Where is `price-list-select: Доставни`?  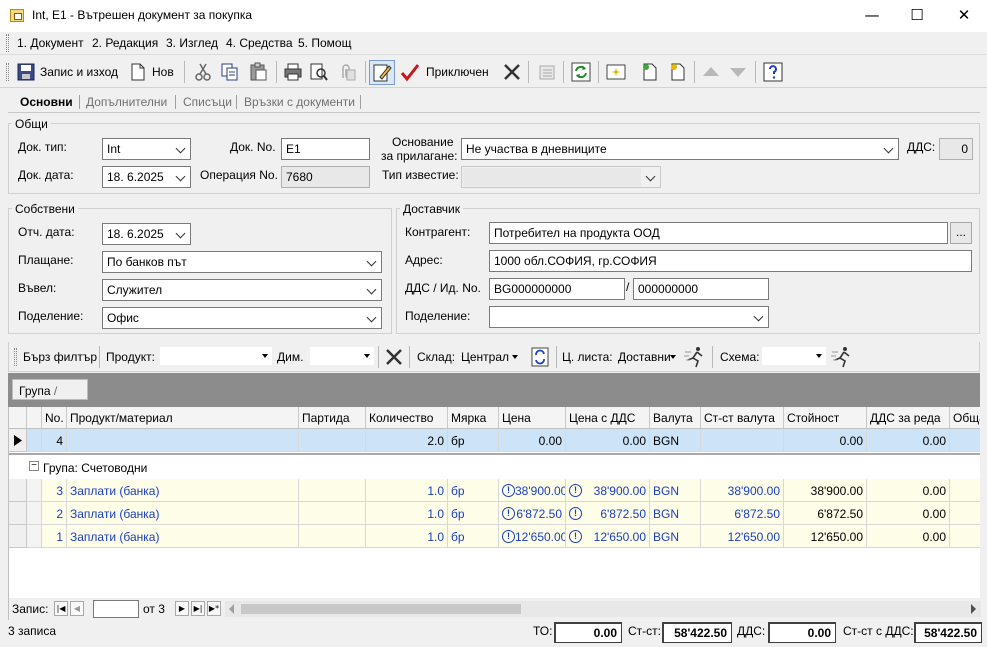
price-list-select: Доставни is located at coordinates (644, 357).